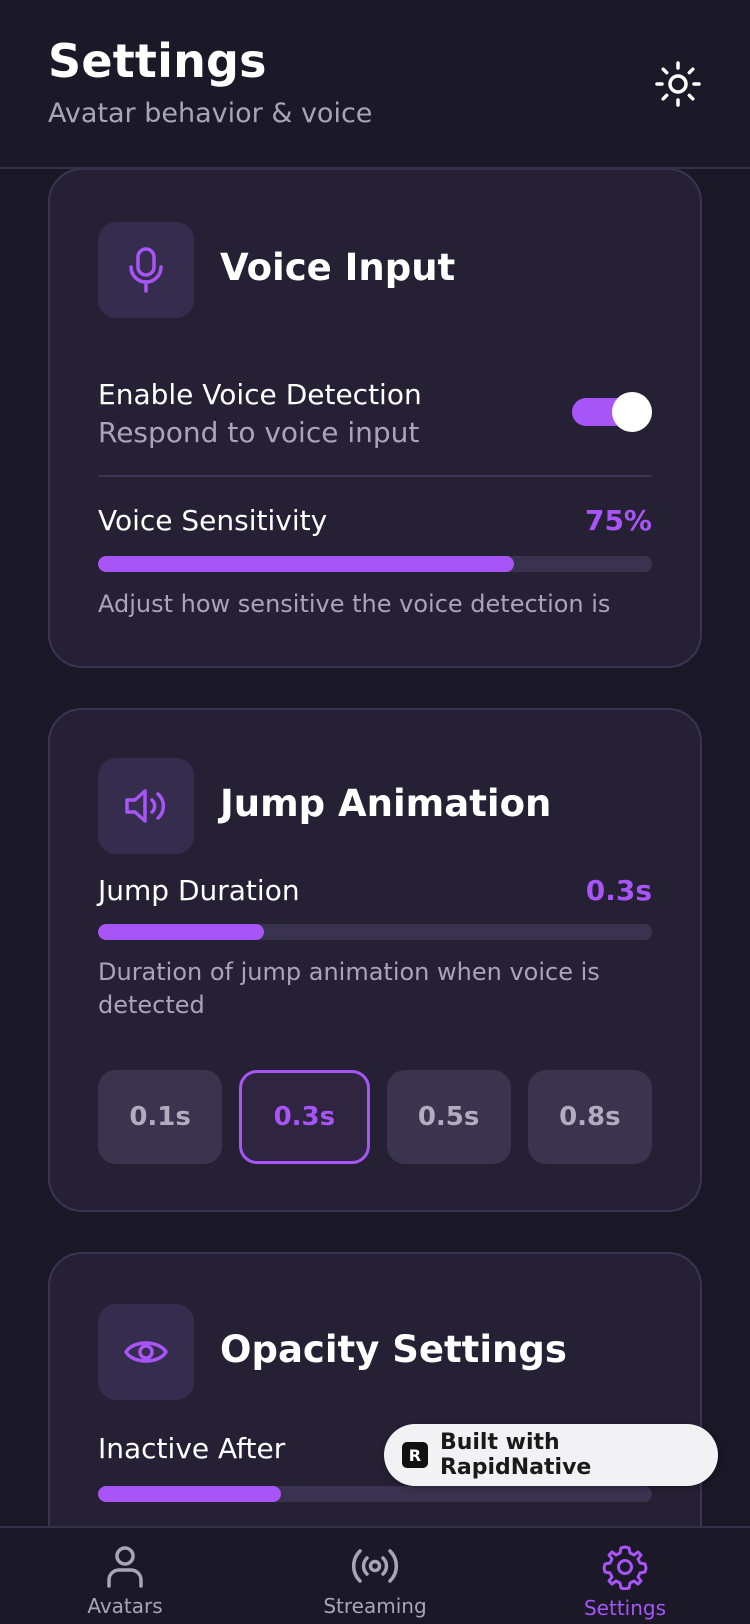 This screenshot has height=1624, width=750. Describe the element at coordinates (210, 113) in the screenshot. I see `page-subtitle: Avatar behavior & voice` at that location.